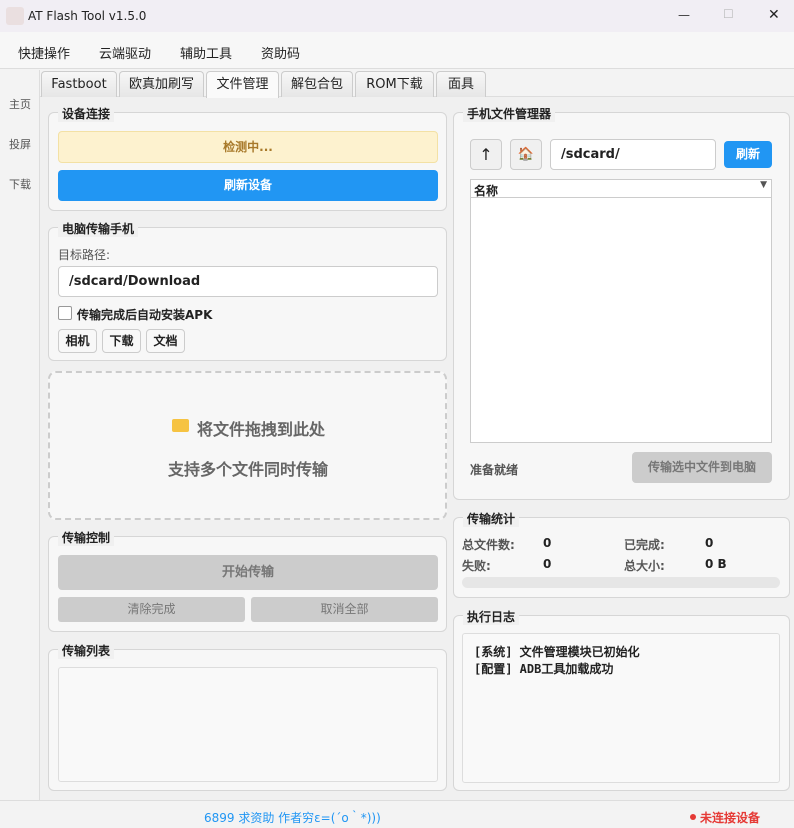 Image resolution: width=794 pixels, height=828 pixels. What do you see at coordinates (397, 16) in the screenshot?
I see `title-bar: AT Flash Tool v1.5.0 — ☐ ✕` at bounding box center [397, 16].